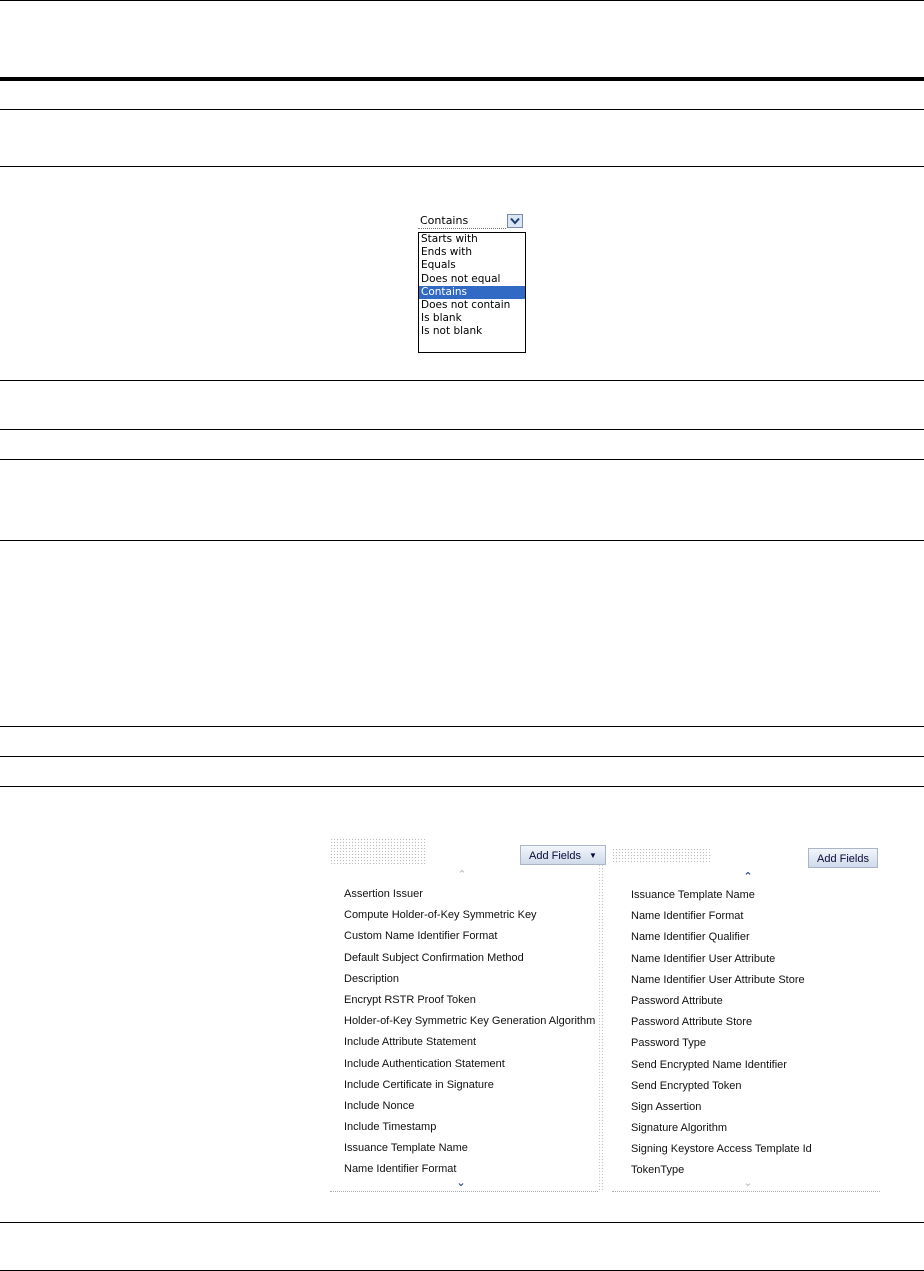 The width and height of the screenshot is (924, 1271). What do you see at coordinates (469, 1042) in the screenshot?
I see `field-item: Include Attribute Statement` at bounding box center [469, 1042].